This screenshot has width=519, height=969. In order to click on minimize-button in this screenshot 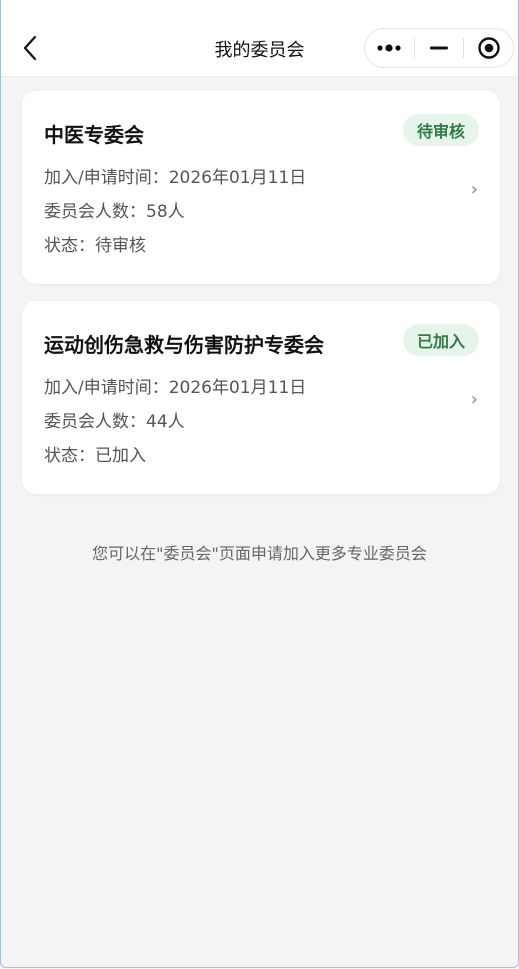, I will do `click(439, 48)`.